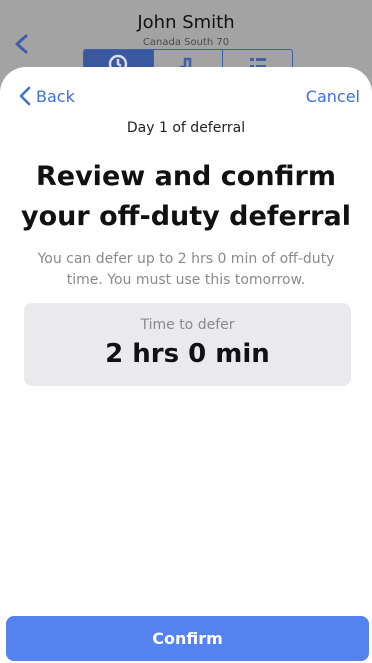 The width and height of the screenshot is (372, 663). I want to click on back-label: Back, so click(55, 96).